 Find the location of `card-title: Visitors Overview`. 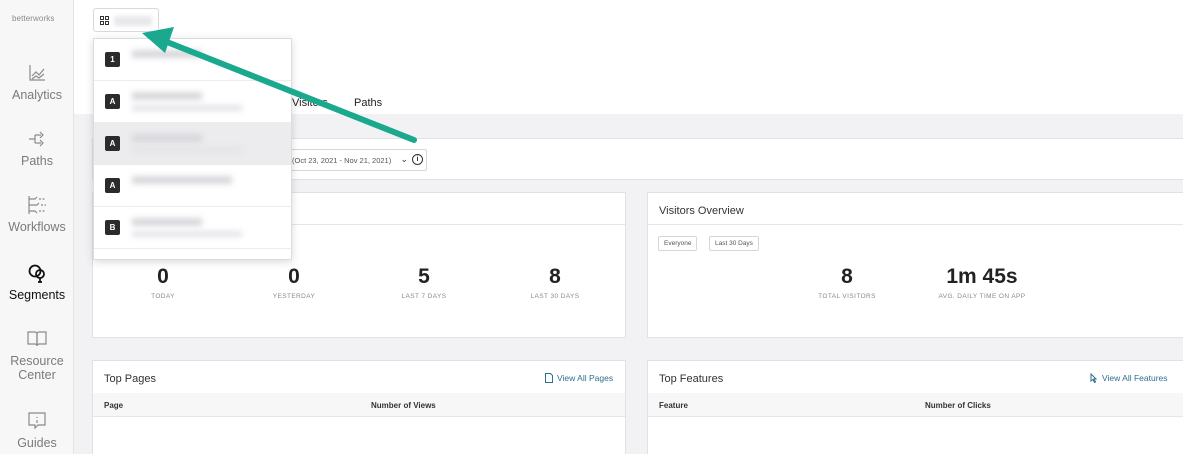

card-title: Visitors Overview is located at coordinates (701, 211).